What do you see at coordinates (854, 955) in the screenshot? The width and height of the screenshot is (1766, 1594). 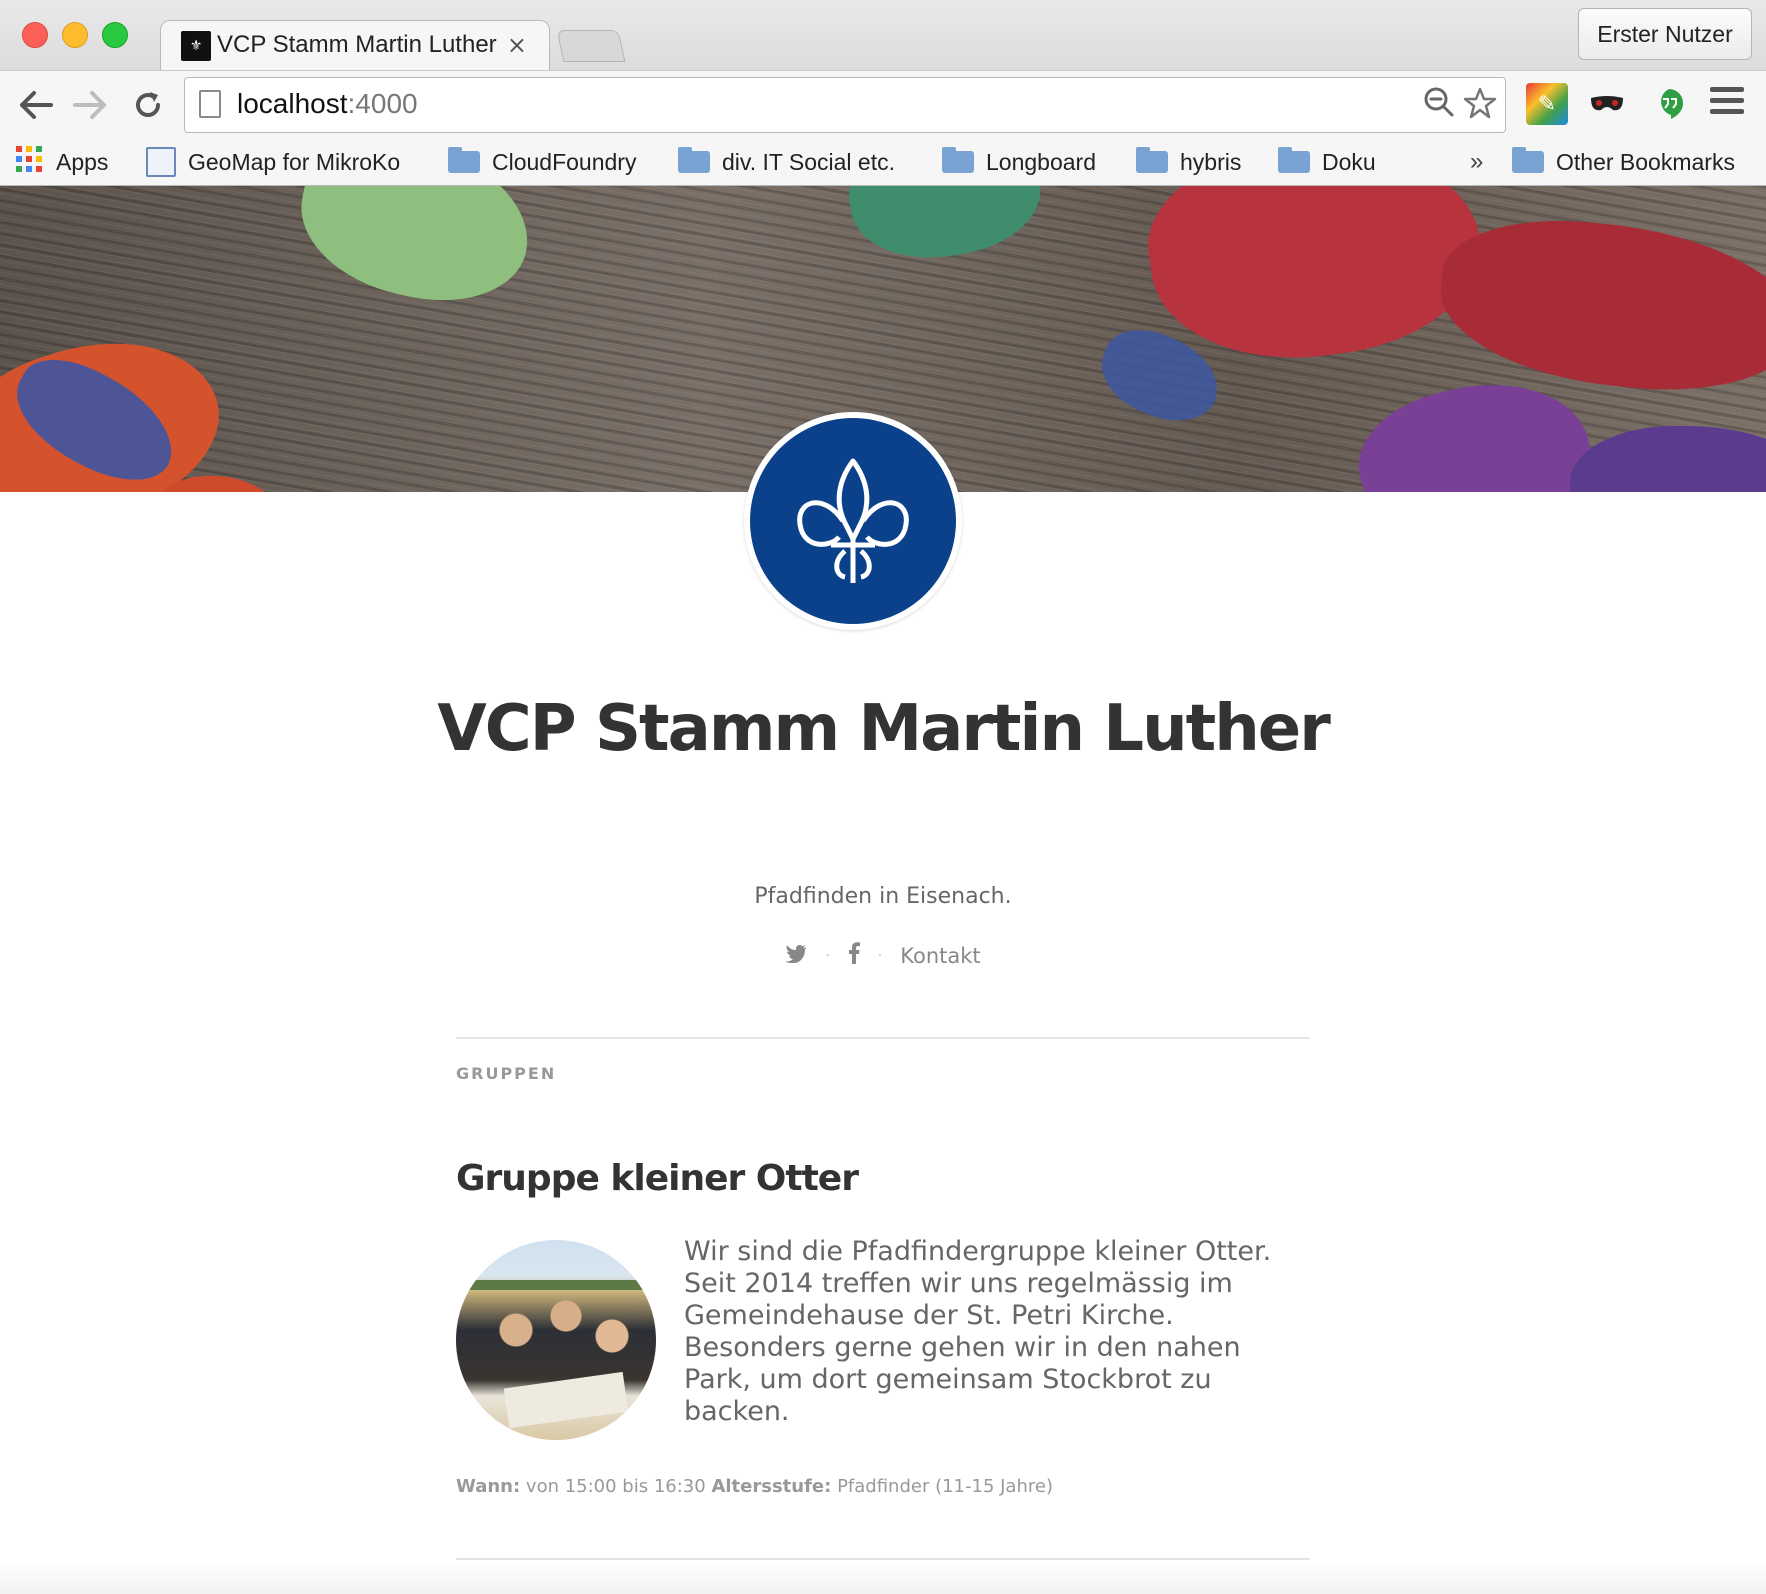 I see `facebook-icon` at bounding box center [854, 955].